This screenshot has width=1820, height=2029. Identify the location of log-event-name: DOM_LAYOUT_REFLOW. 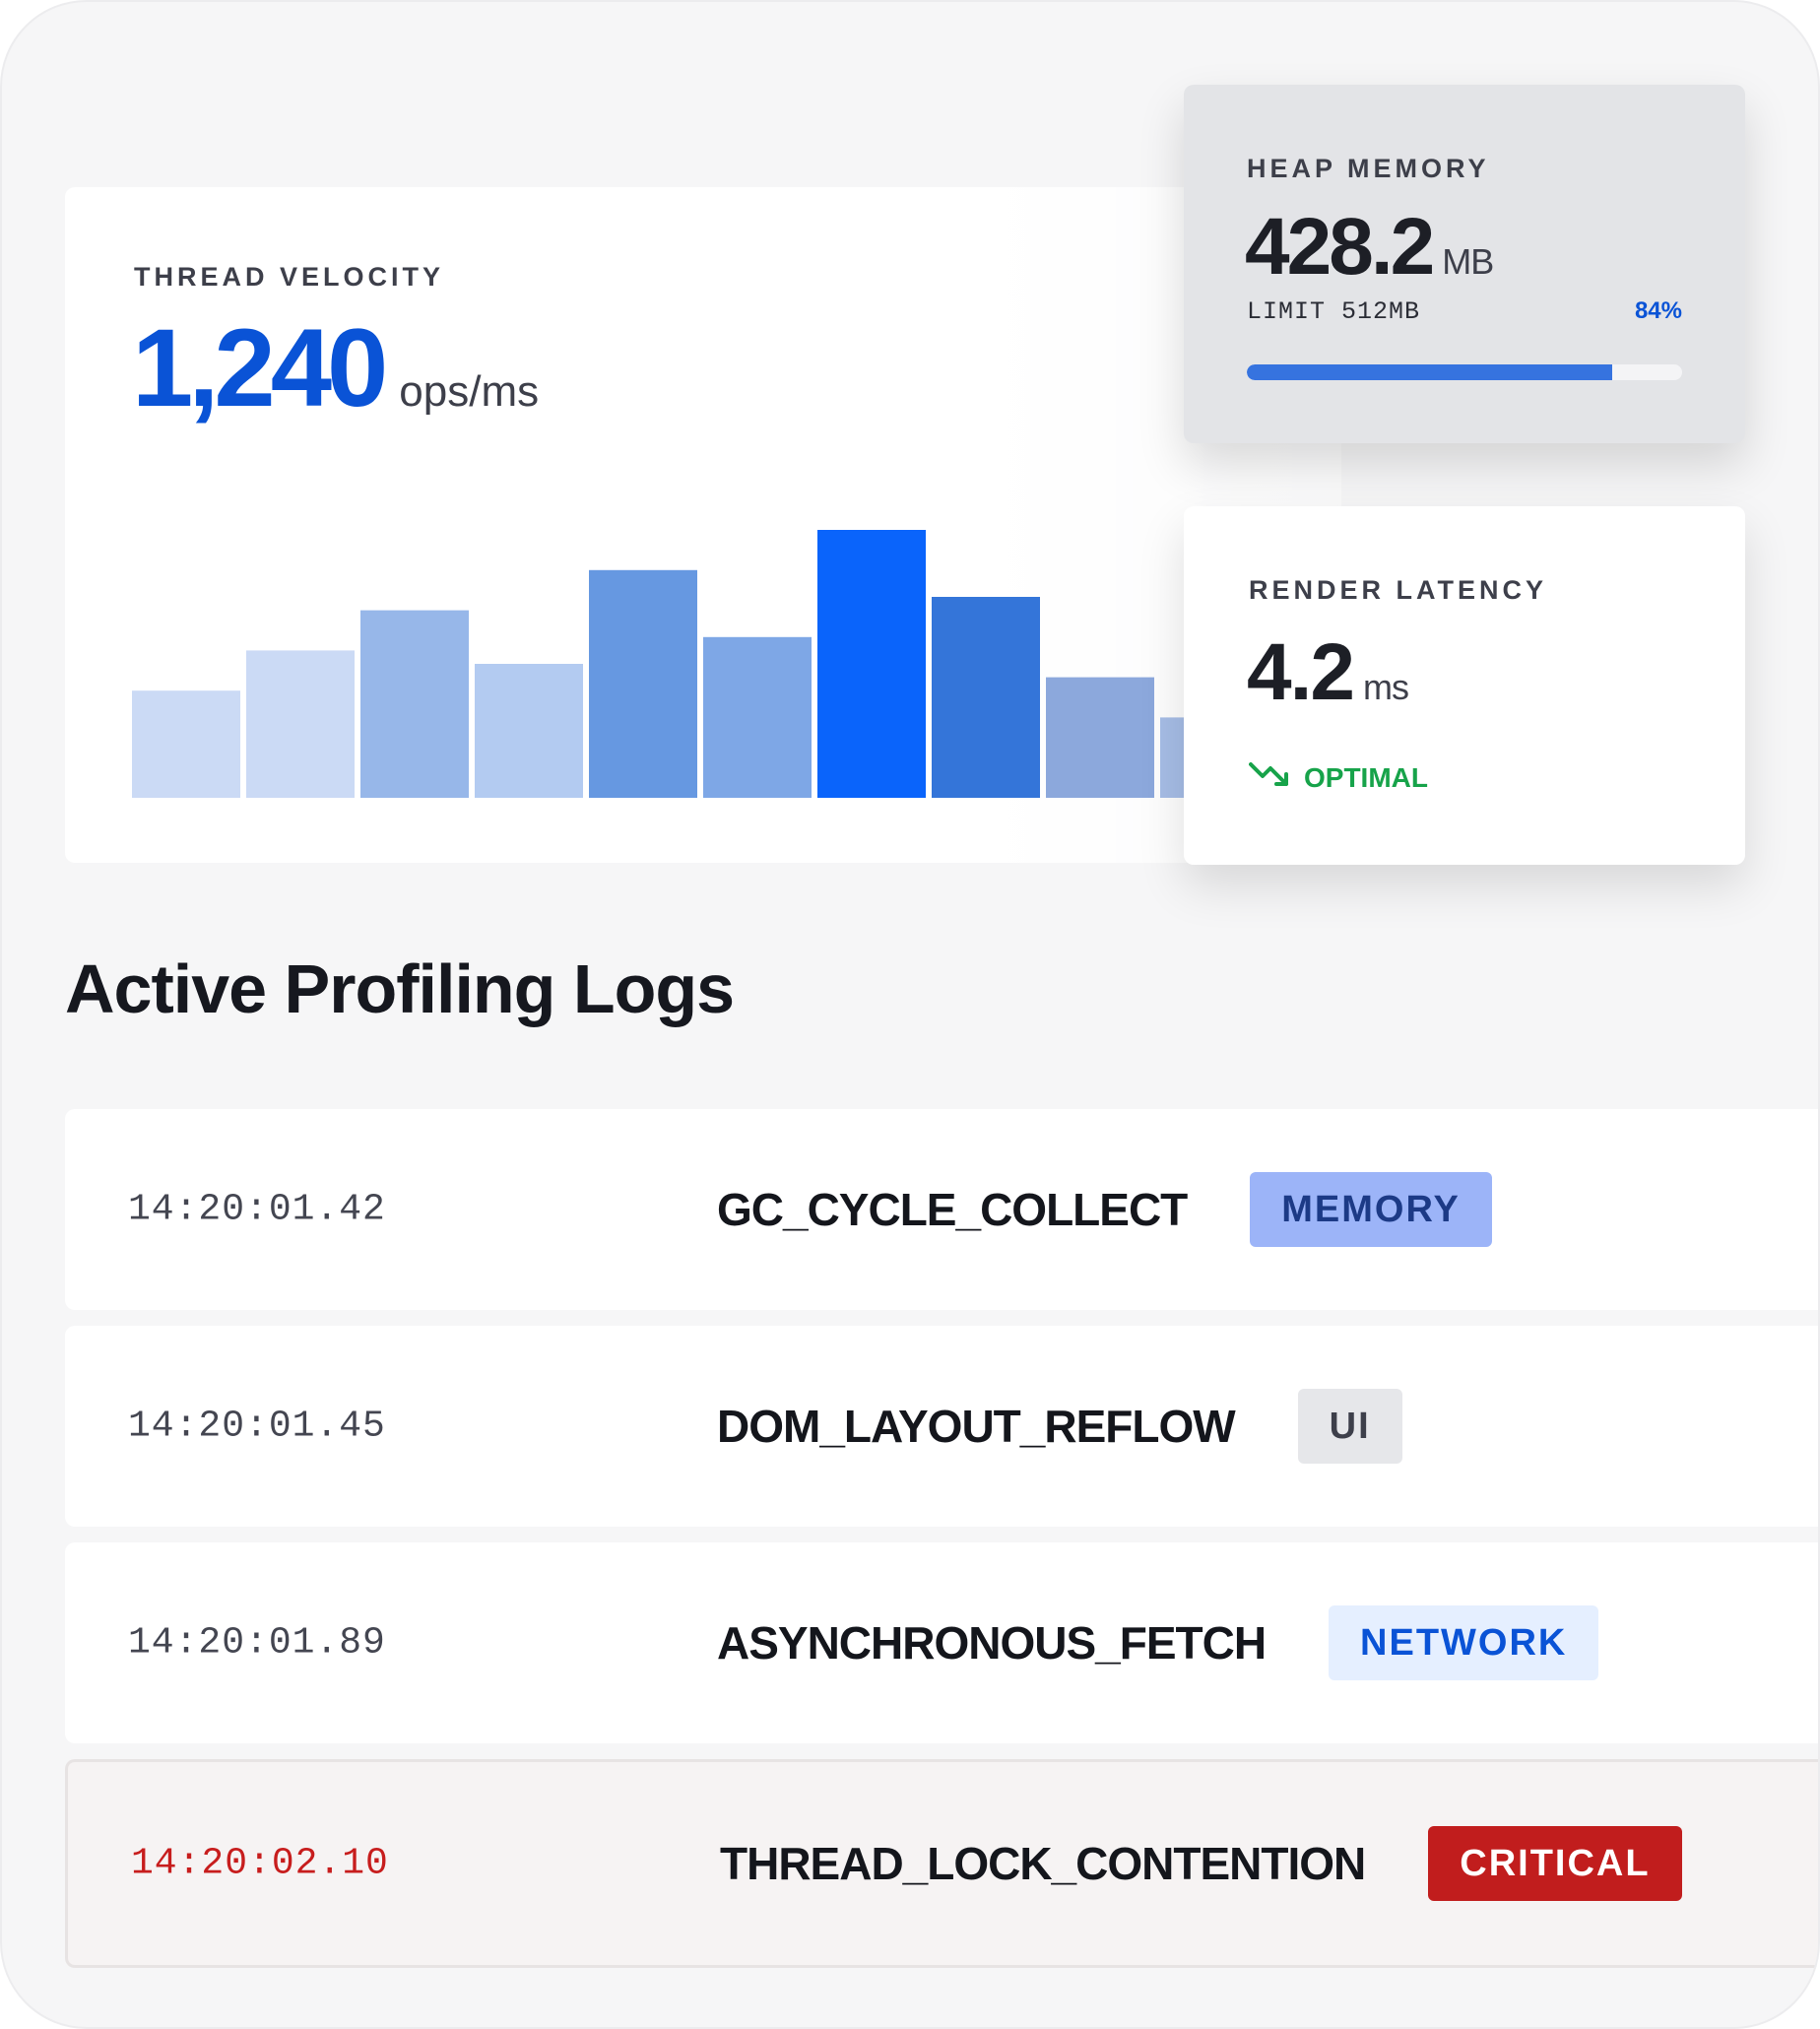
(976, 1426).